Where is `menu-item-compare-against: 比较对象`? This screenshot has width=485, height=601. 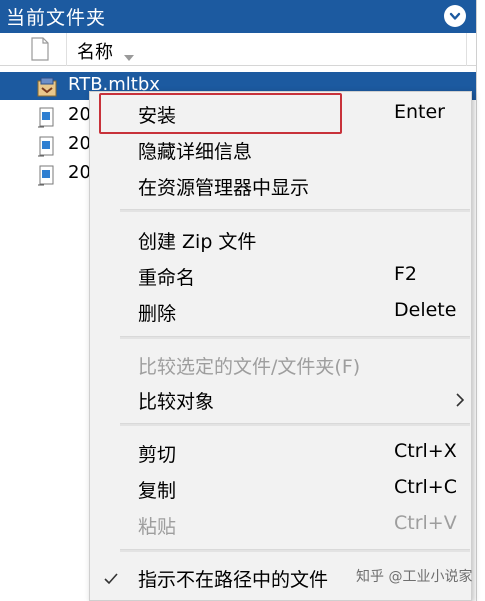
menu-item-compare-against: 比较对象 is located at coordinates (280, 399).